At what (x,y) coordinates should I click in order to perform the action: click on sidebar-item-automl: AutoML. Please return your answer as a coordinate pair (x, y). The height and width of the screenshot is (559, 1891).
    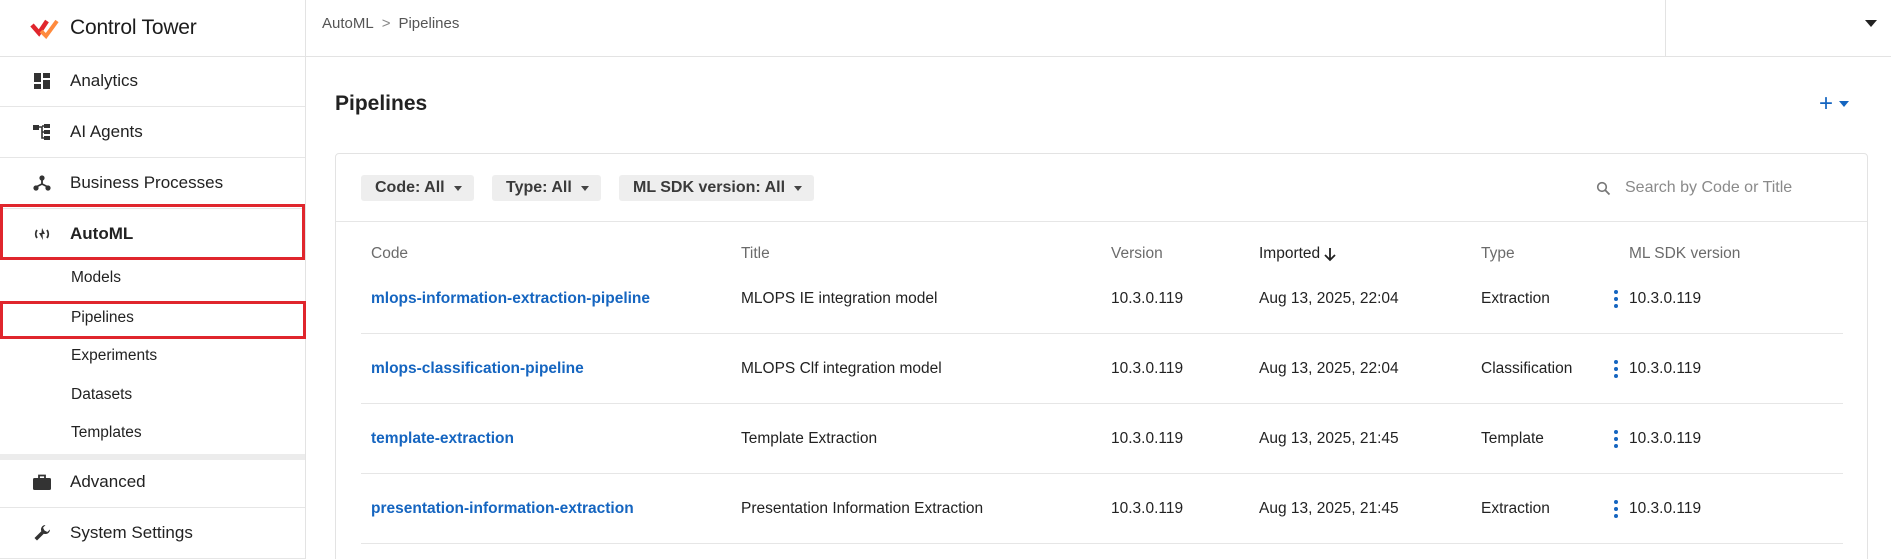
    Looking at the image, I should click on (152, 234).